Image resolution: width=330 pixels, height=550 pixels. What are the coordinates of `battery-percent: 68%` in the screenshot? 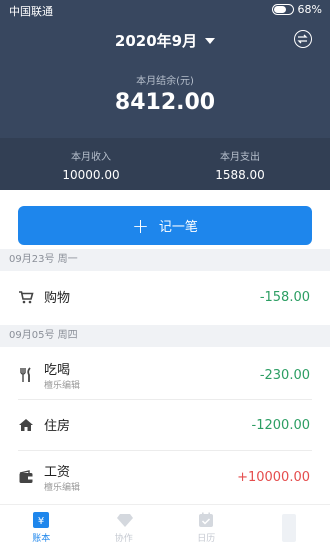 It's located at (309, 9).